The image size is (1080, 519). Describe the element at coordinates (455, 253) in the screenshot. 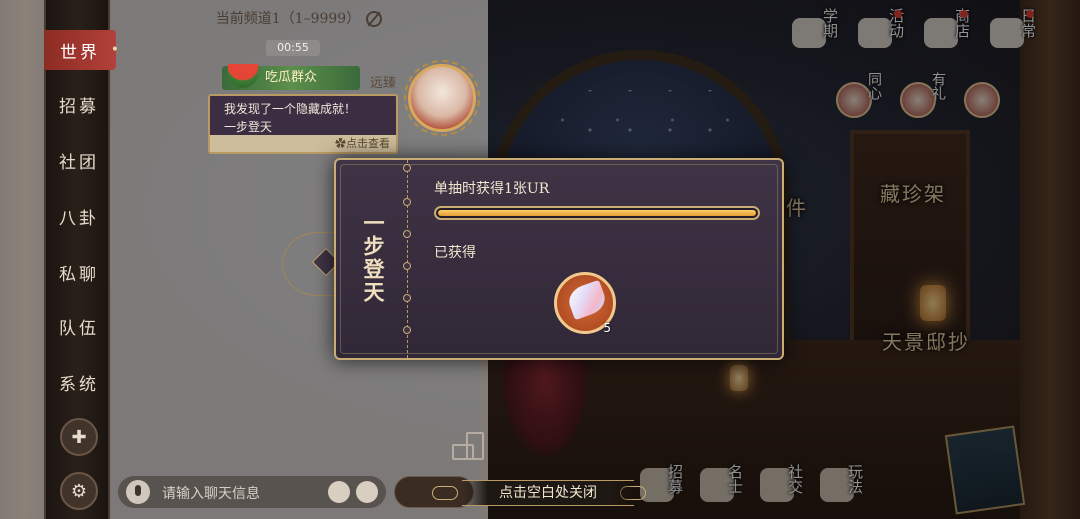

I see `obtained-label: 已获得` at that location.